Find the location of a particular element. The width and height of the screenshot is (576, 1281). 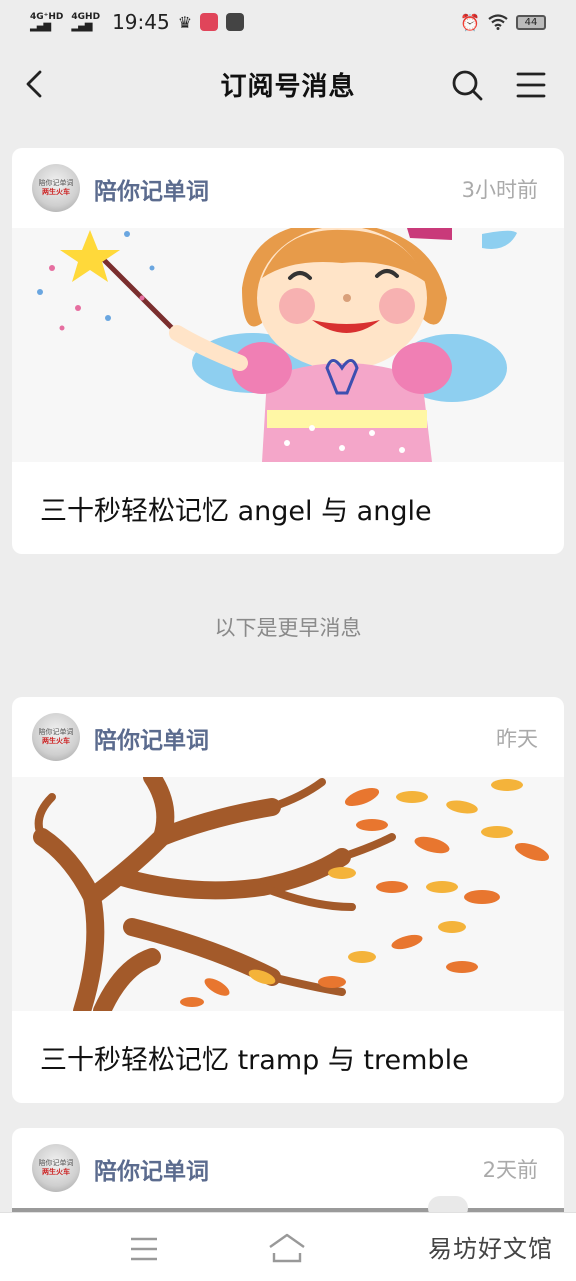

home-icon is located at coordinates (287, 1248).